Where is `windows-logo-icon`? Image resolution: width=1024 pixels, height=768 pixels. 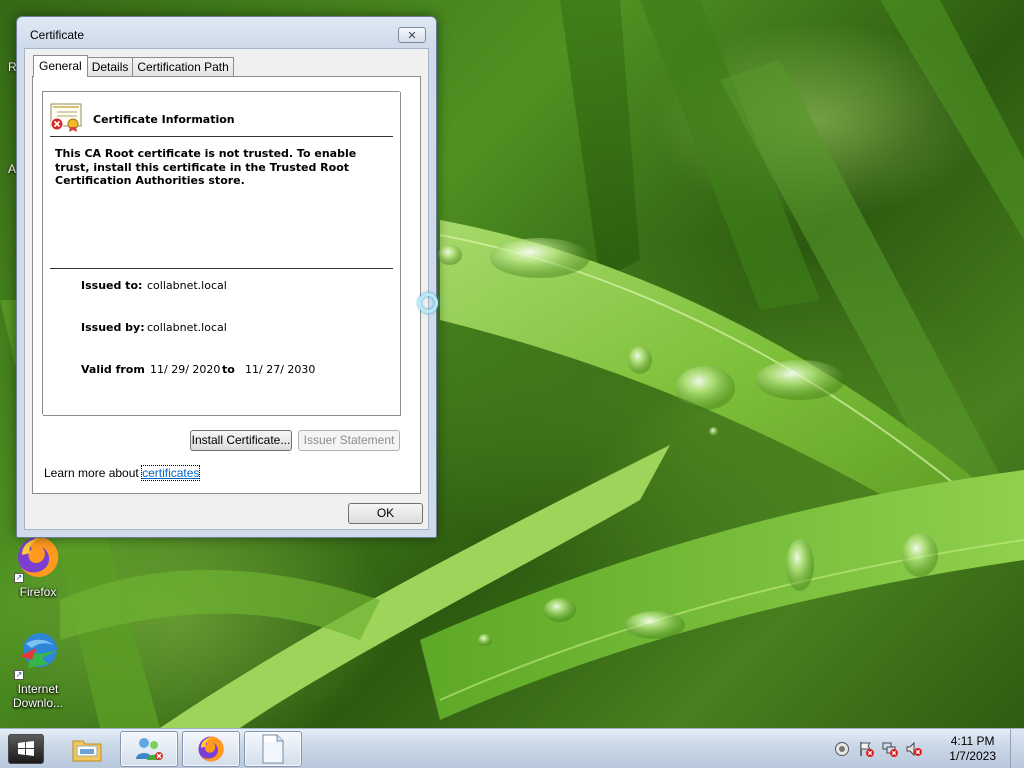 windows-logo-icon is located at coordinates (26, 748).